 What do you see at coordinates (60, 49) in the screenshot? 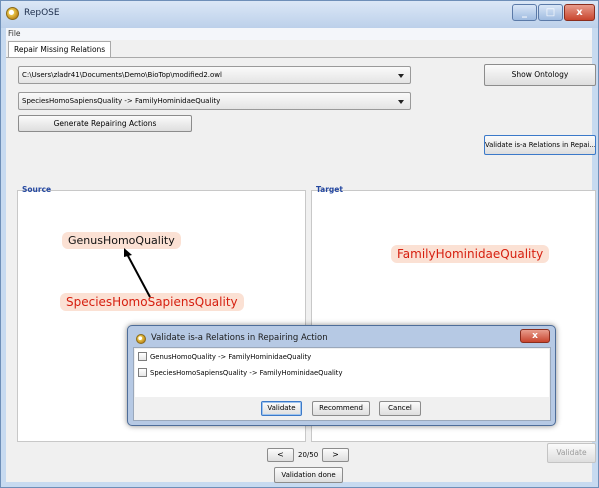
I see `tab-repair-missing-relations: Repair Missing Relations` at bounding box center [60, 49].